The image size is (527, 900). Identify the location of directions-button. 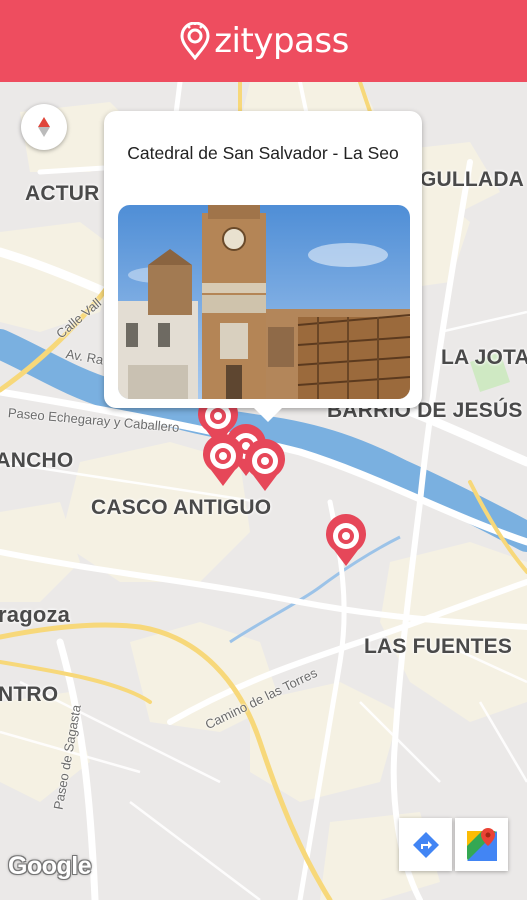
(425, 844).